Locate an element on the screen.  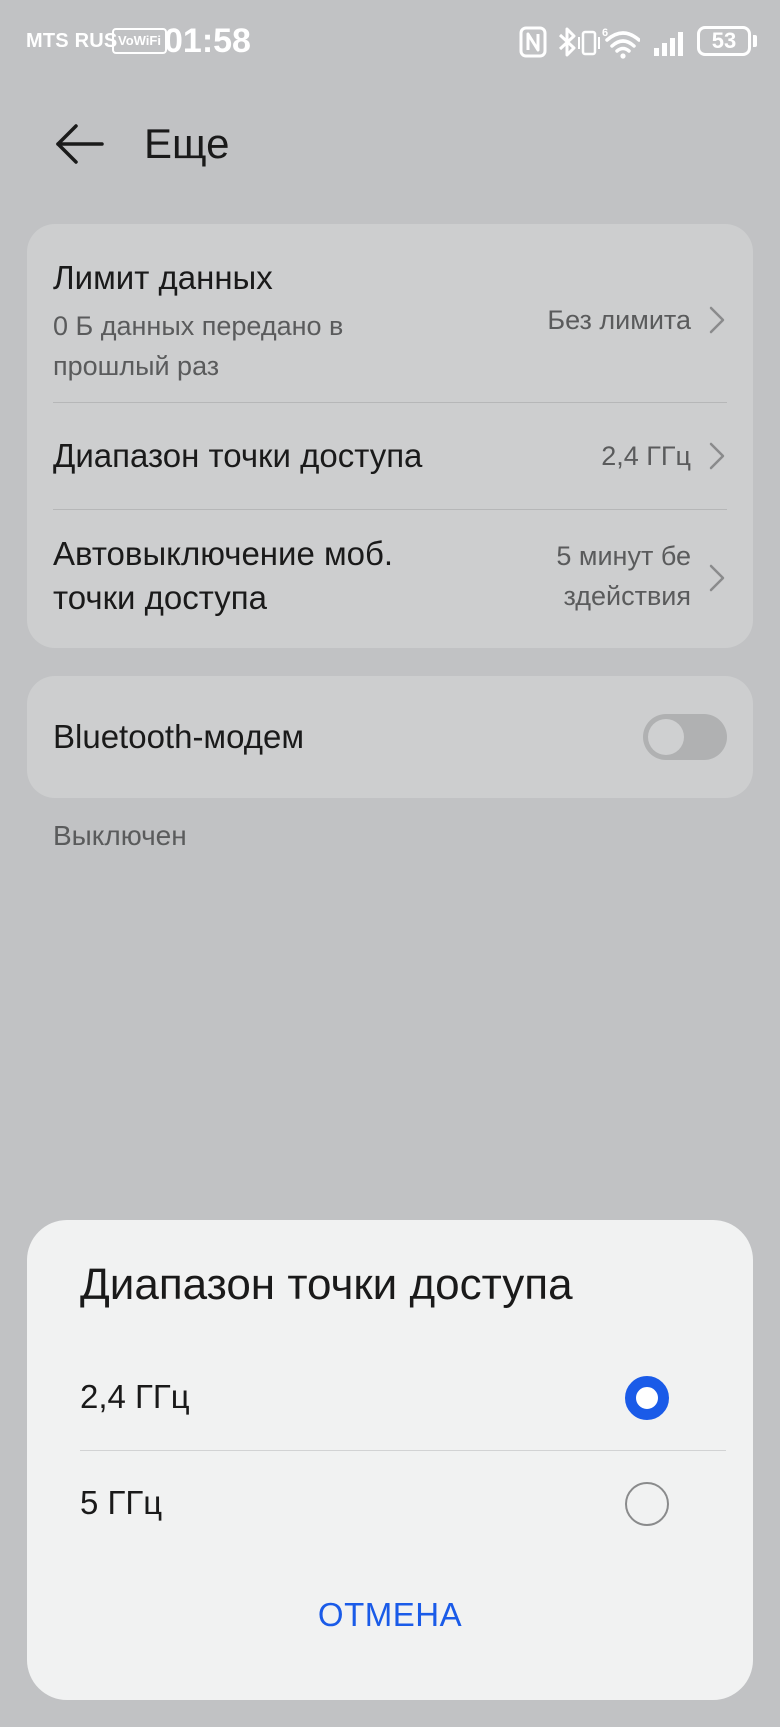
dialog-title: Диапазон точки доступа is located at coordinates (326, 1284).